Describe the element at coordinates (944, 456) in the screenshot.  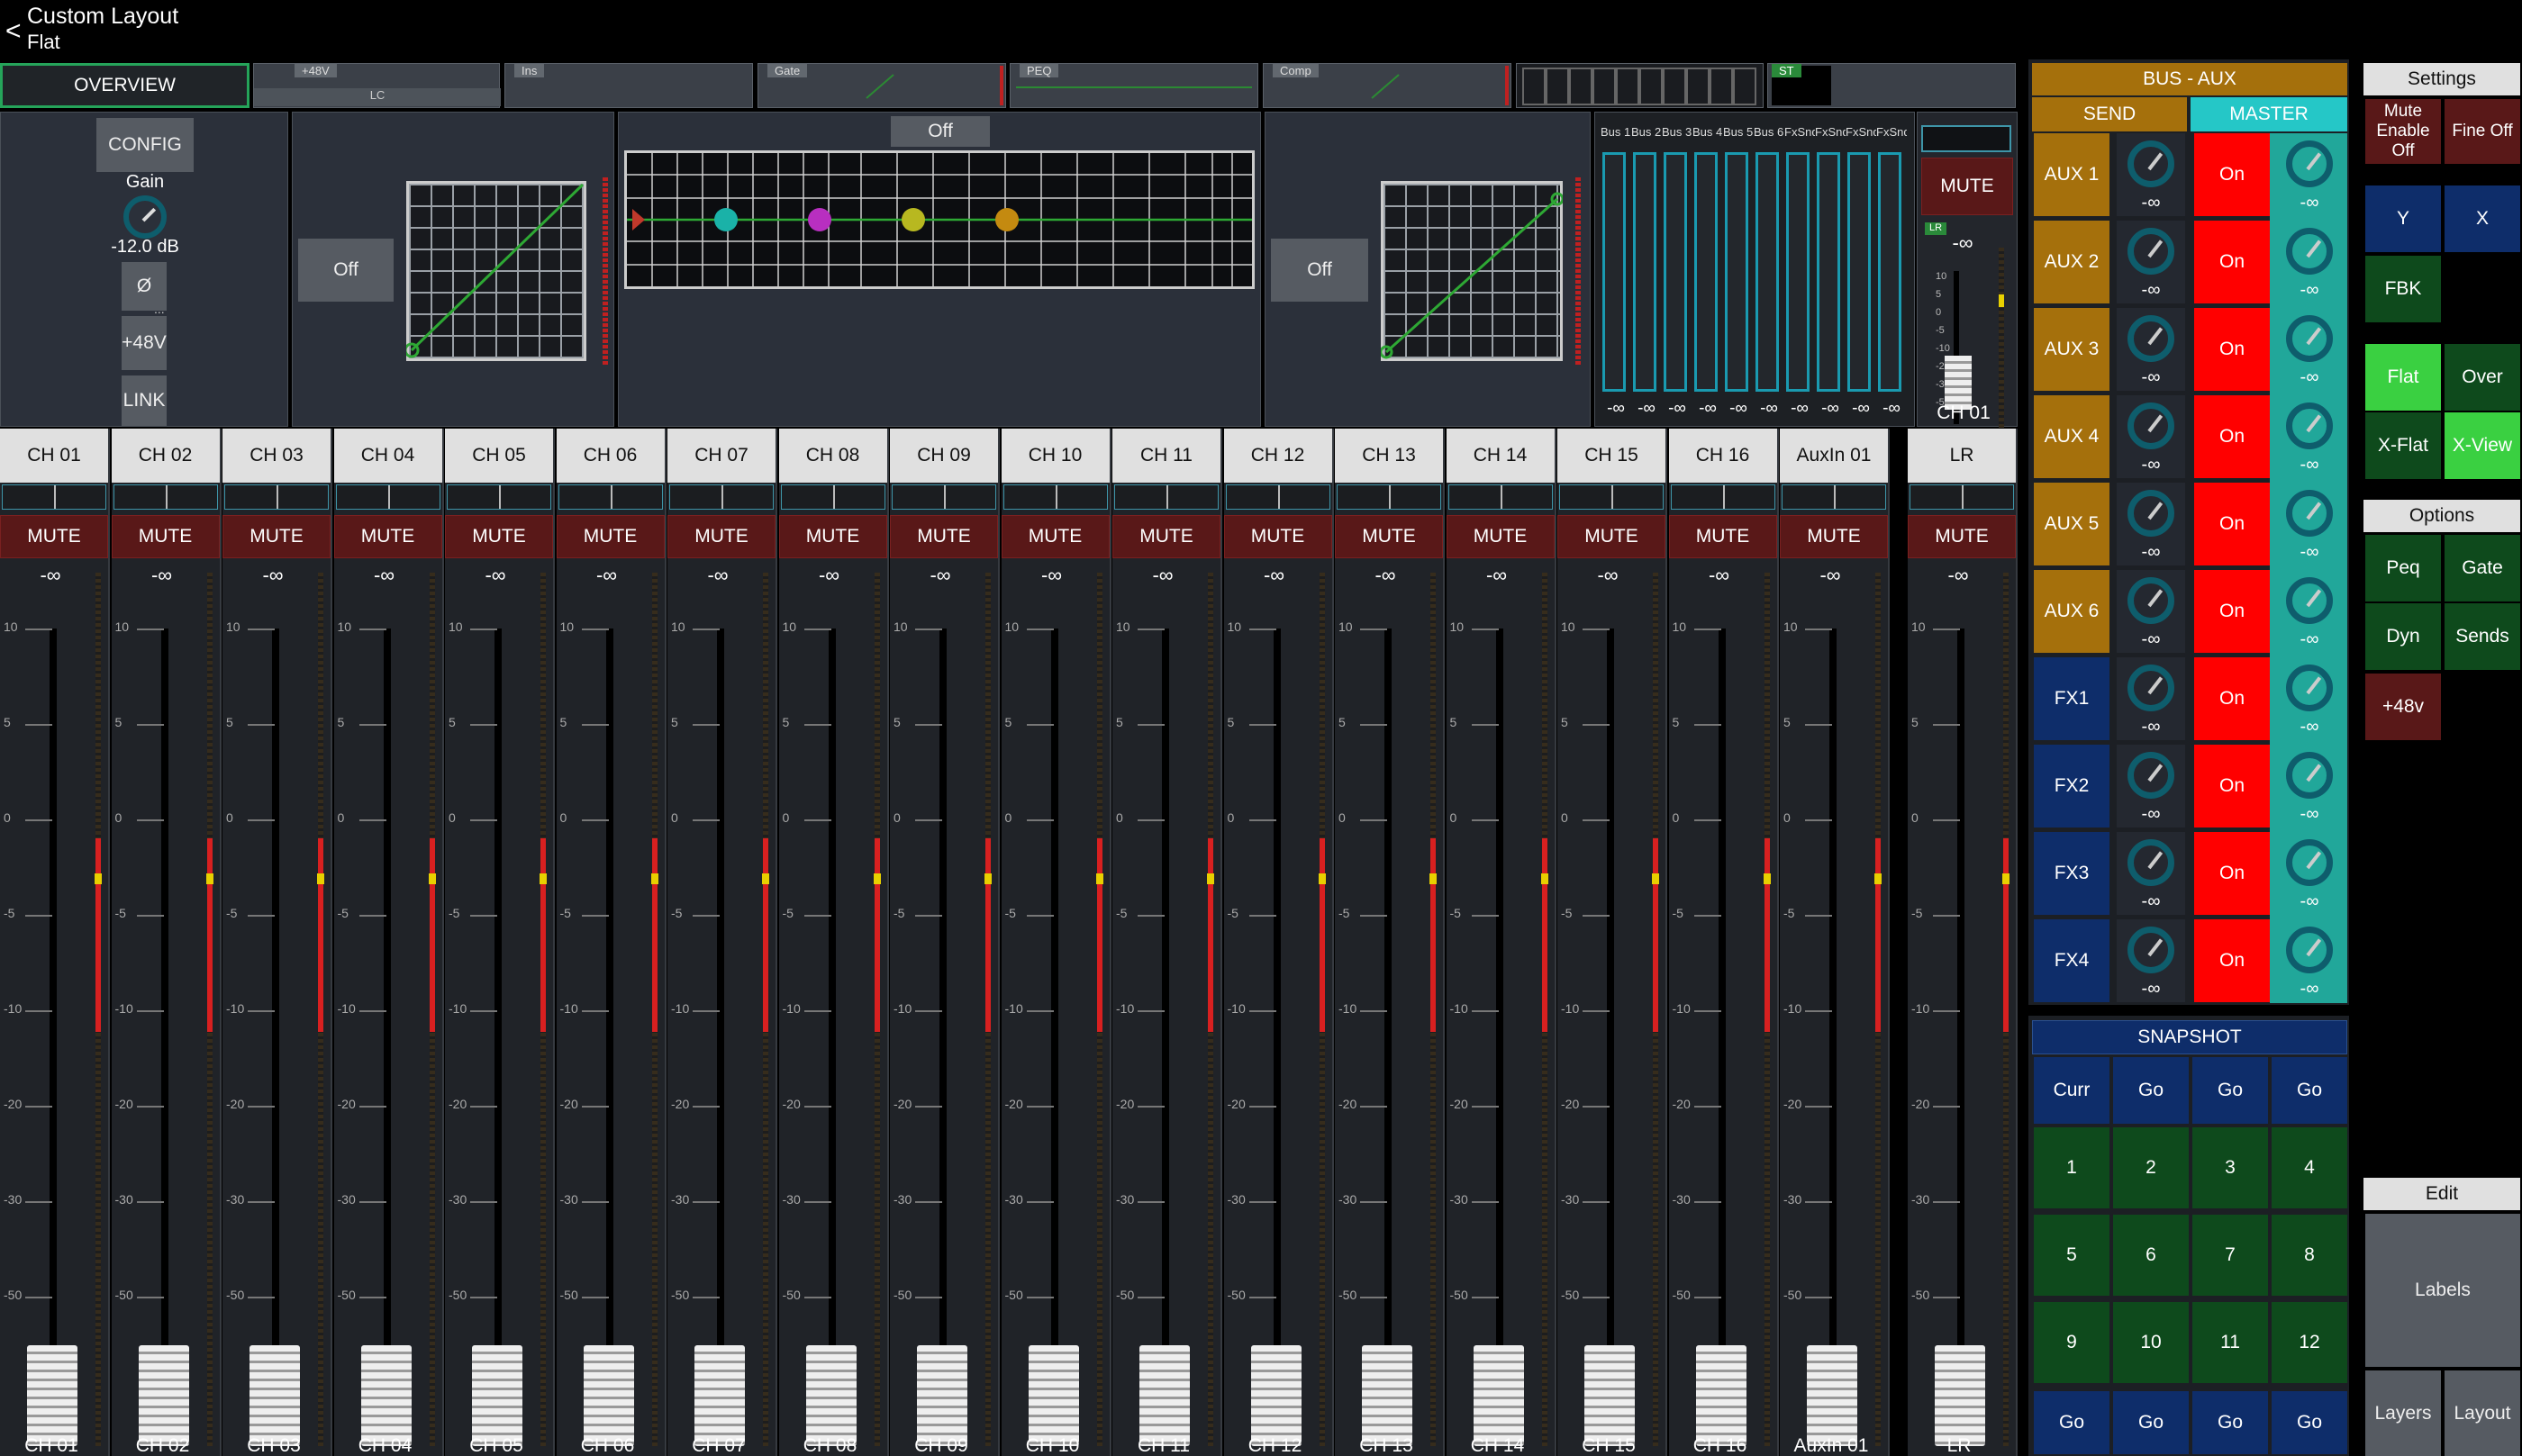
I see `channel-name: CH 09` at that location.